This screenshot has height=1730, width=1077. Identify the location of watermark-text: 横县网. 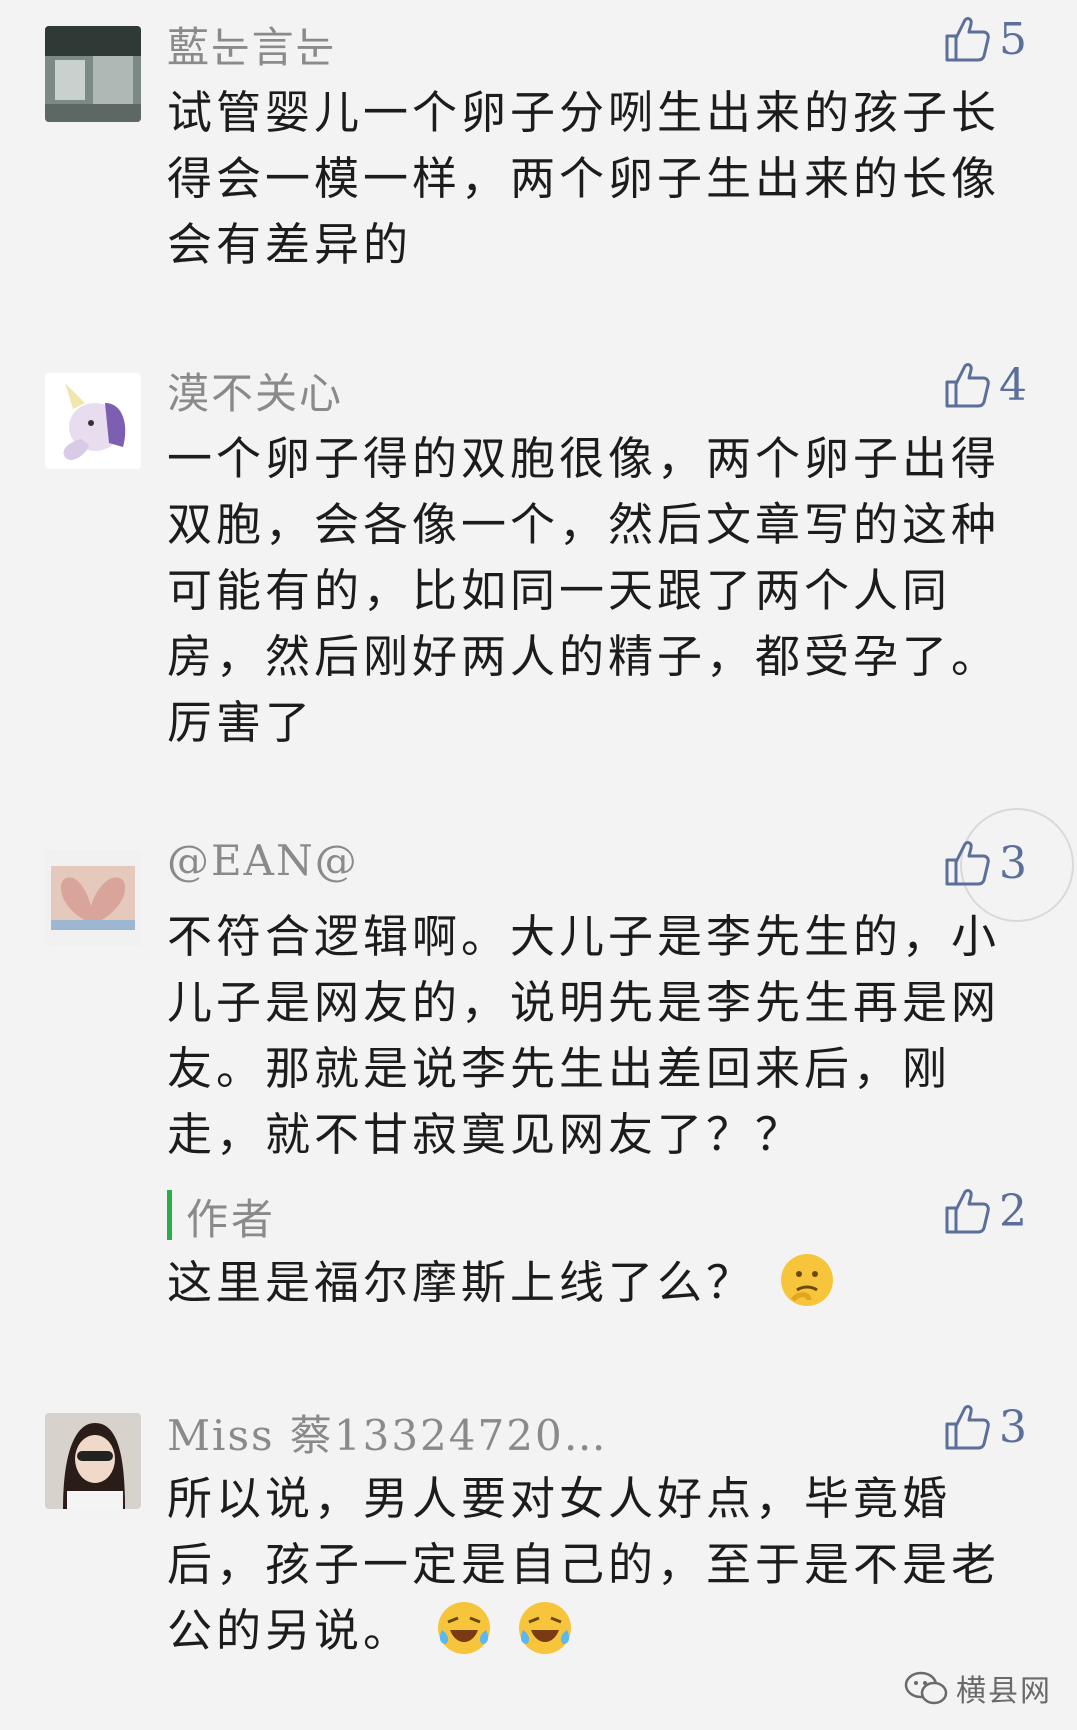
(1004, 1691).